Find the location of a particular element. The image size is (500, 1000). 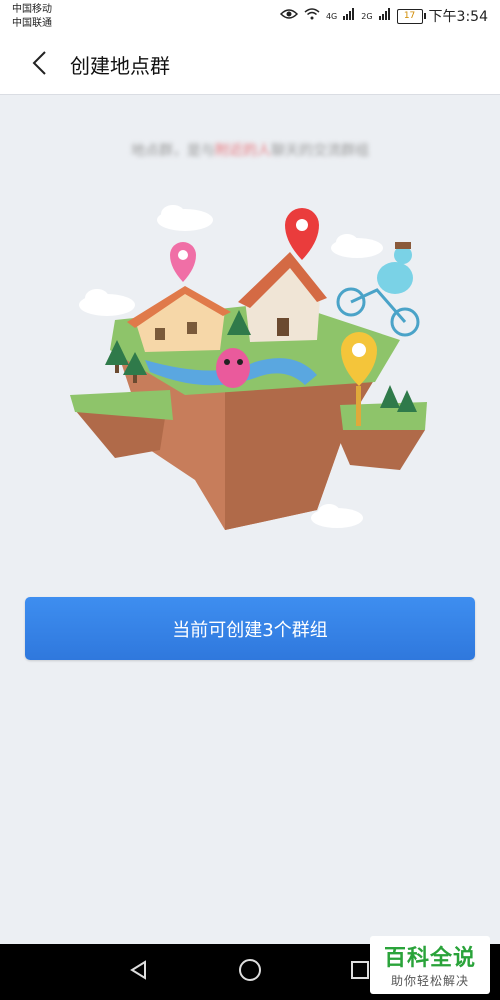

watermark-subtitle: 助你轻松解决 is located at coordinates (429, 981).